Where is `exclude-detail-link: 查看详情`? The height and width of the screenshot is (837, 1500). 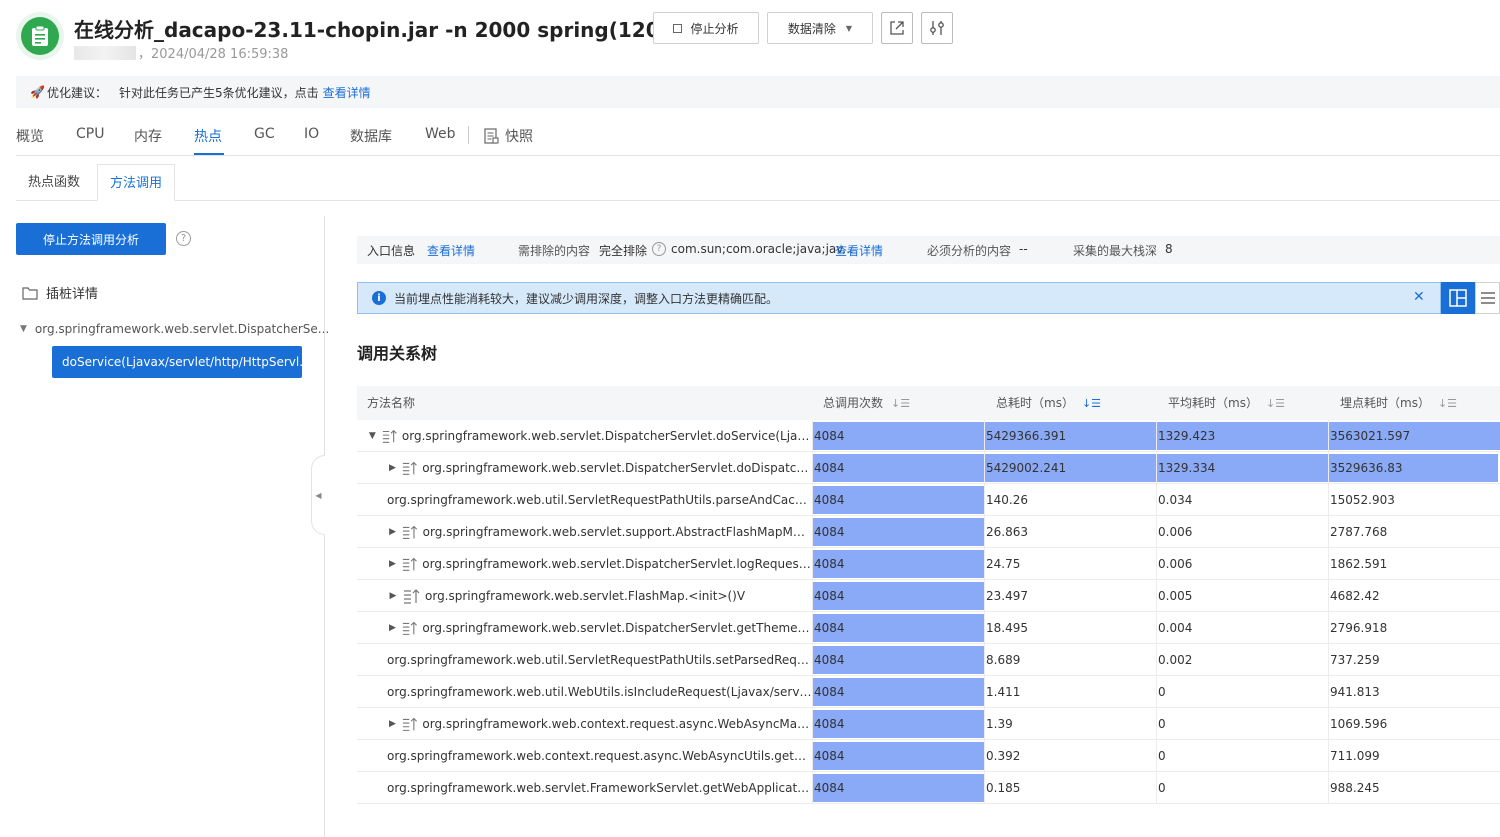
exclude-detail-link: 查看详情 is located at coordinates (859, 250).